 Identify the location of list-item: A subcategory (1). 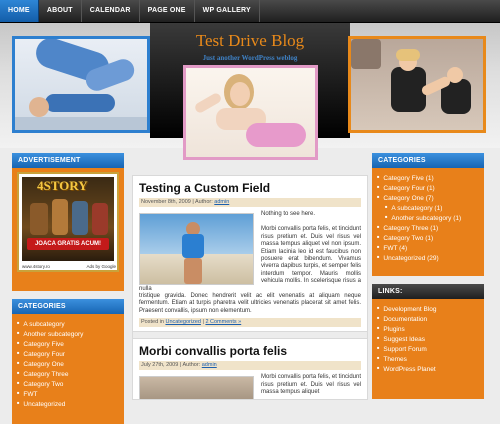
(428, 207).